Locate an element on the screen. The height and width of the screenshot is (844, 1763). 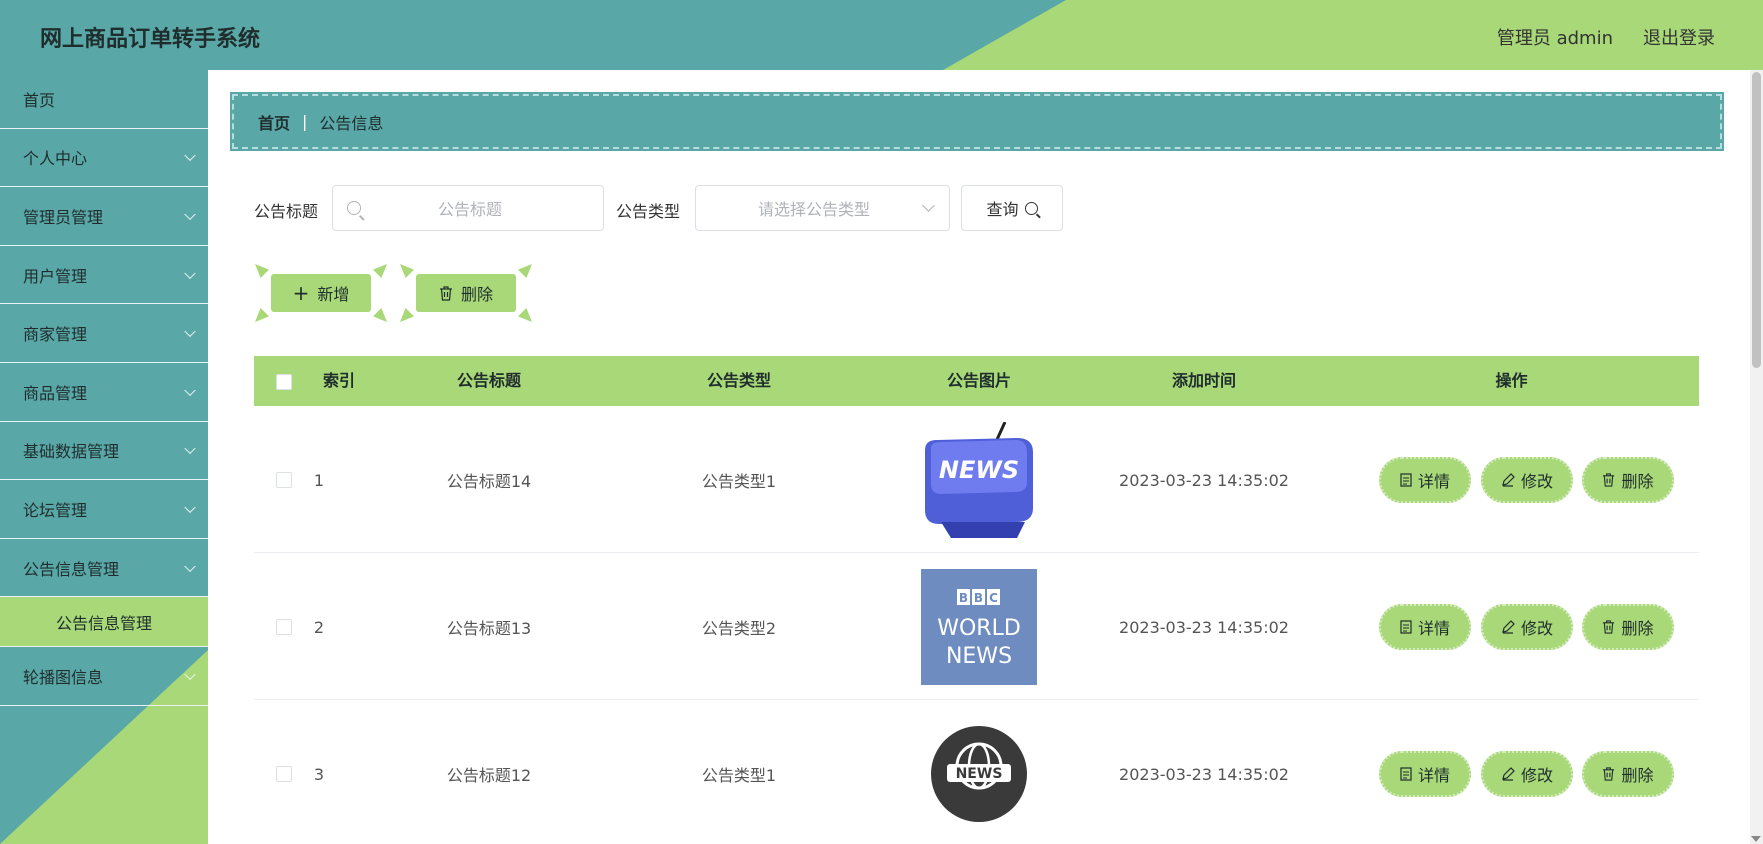
breadcrumb: 首页 | 公告信息 is located at coordinates (977, 121).